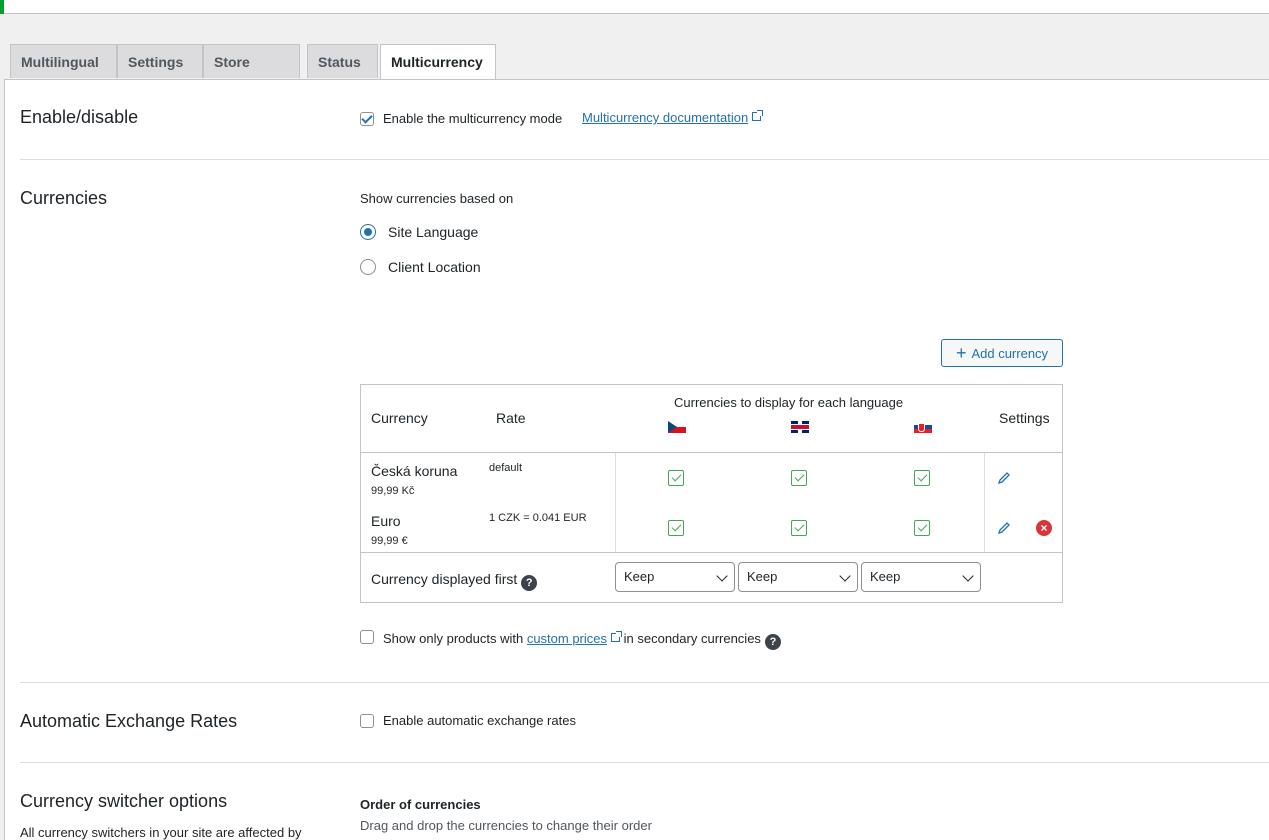  Describe the element at coordinates (124, 801) in the screenshot. I see `switcher-section-title: Currency switcher options` at that location.